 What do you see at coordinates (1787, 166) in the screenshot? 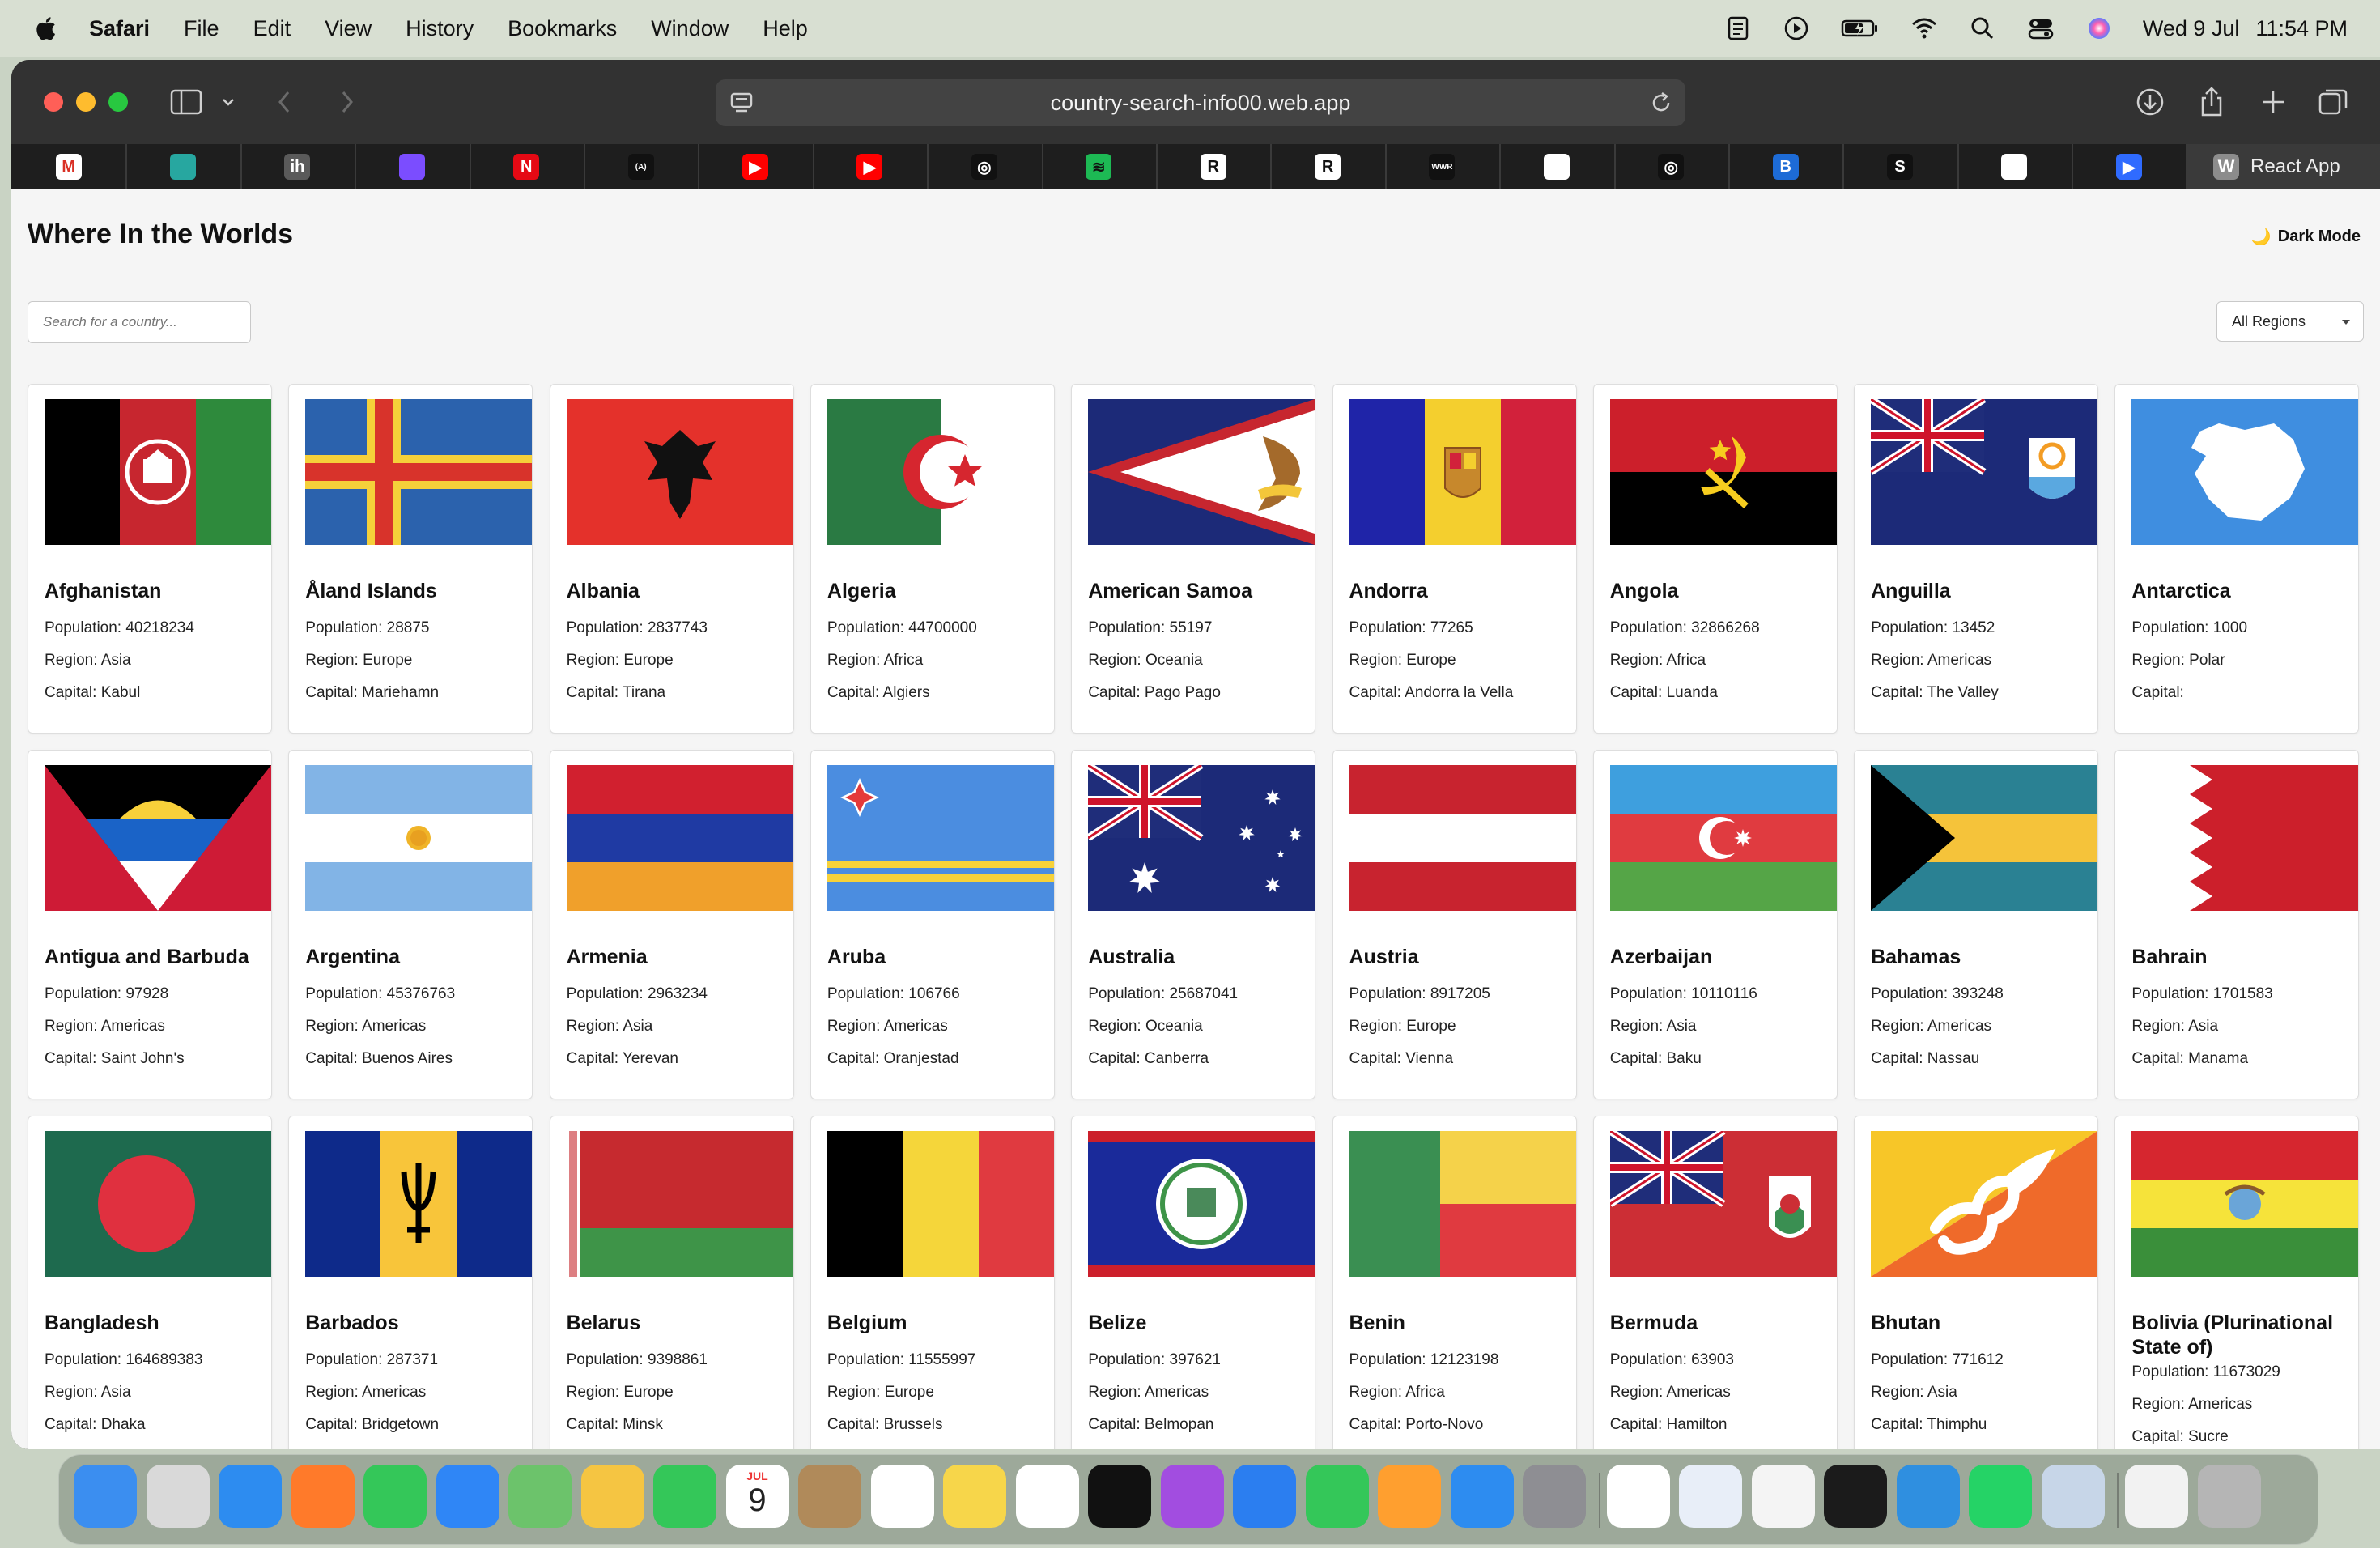
I see `favorite-tab: B` at bounding box center [1787, 166].